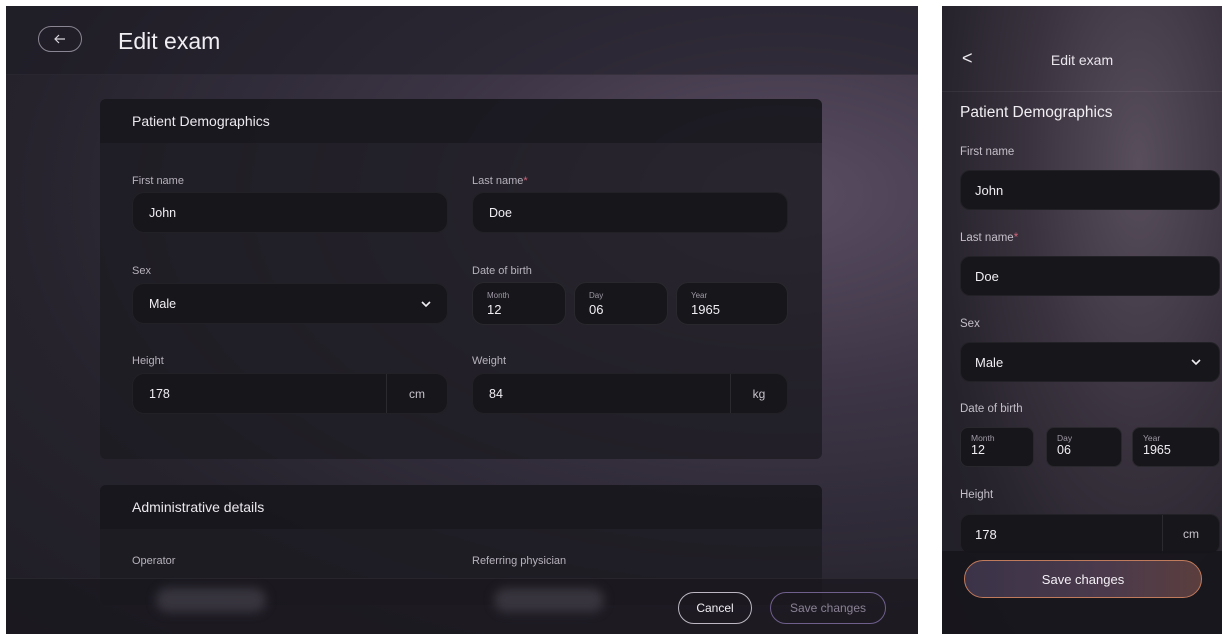 This screenshot has height=634, width=1222. What do you see at coordinates (630, 393) in the screenshot?
I see `weight-input: 84 kg` at bounding box center [630, 393].